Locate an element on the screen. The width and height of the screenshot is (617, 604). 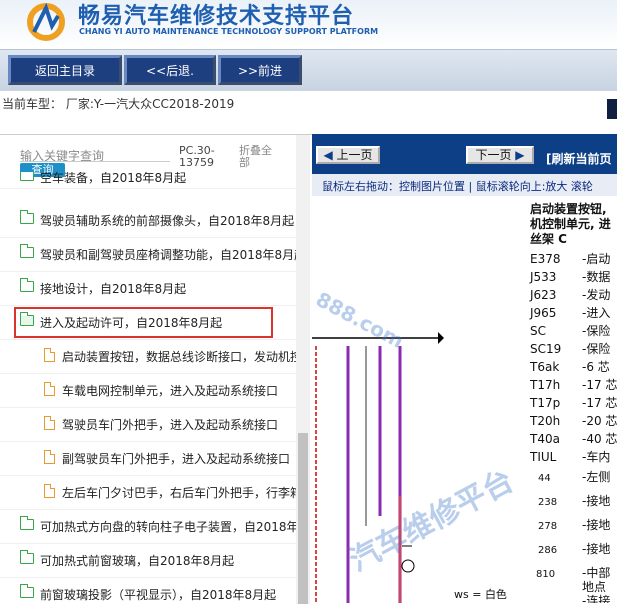
legend-desc: -数据 is located at coordinates (596, 277).